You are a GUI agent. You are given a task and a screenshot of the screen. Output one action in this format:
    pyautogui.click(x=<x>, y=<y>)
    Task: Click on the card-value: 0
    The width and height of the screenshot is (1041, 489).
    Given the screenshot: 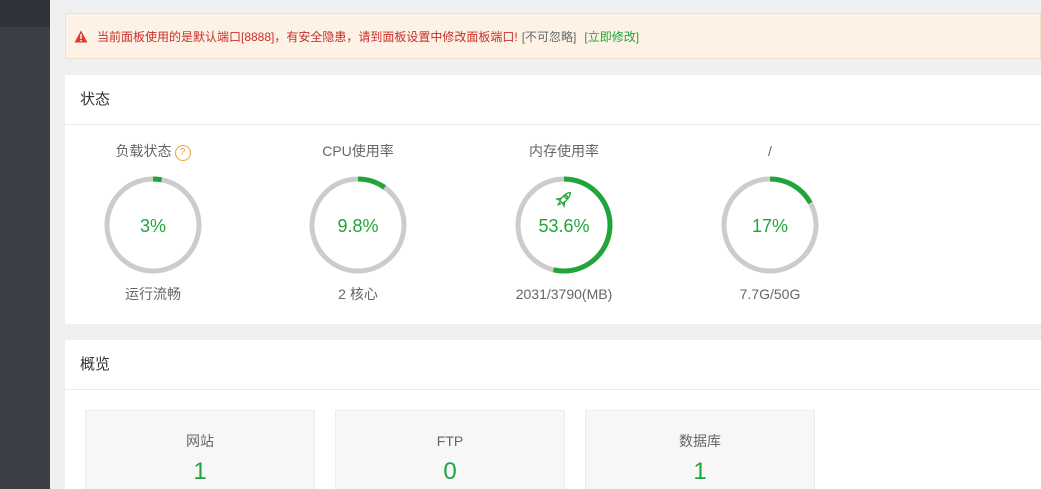 What is the action you would take?
    pyautogui.click(x=450, y=472)
    